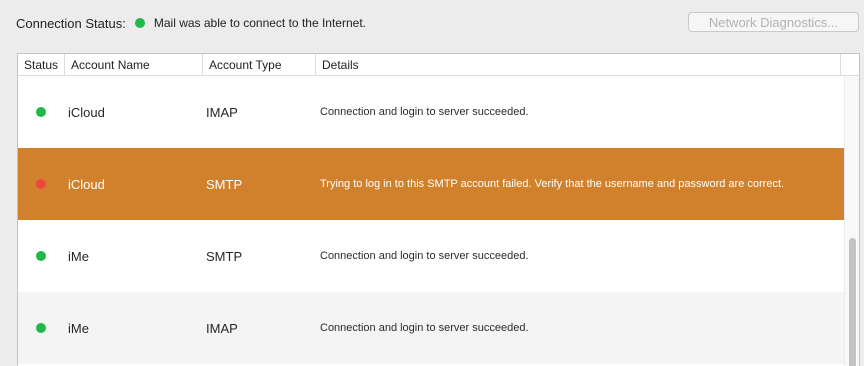 The image size is (864, 366). What do you see at coordinates (133, 64) in the screenshot?
I see `column-header-account-name: Account Name` at bounding box center [133, 64].